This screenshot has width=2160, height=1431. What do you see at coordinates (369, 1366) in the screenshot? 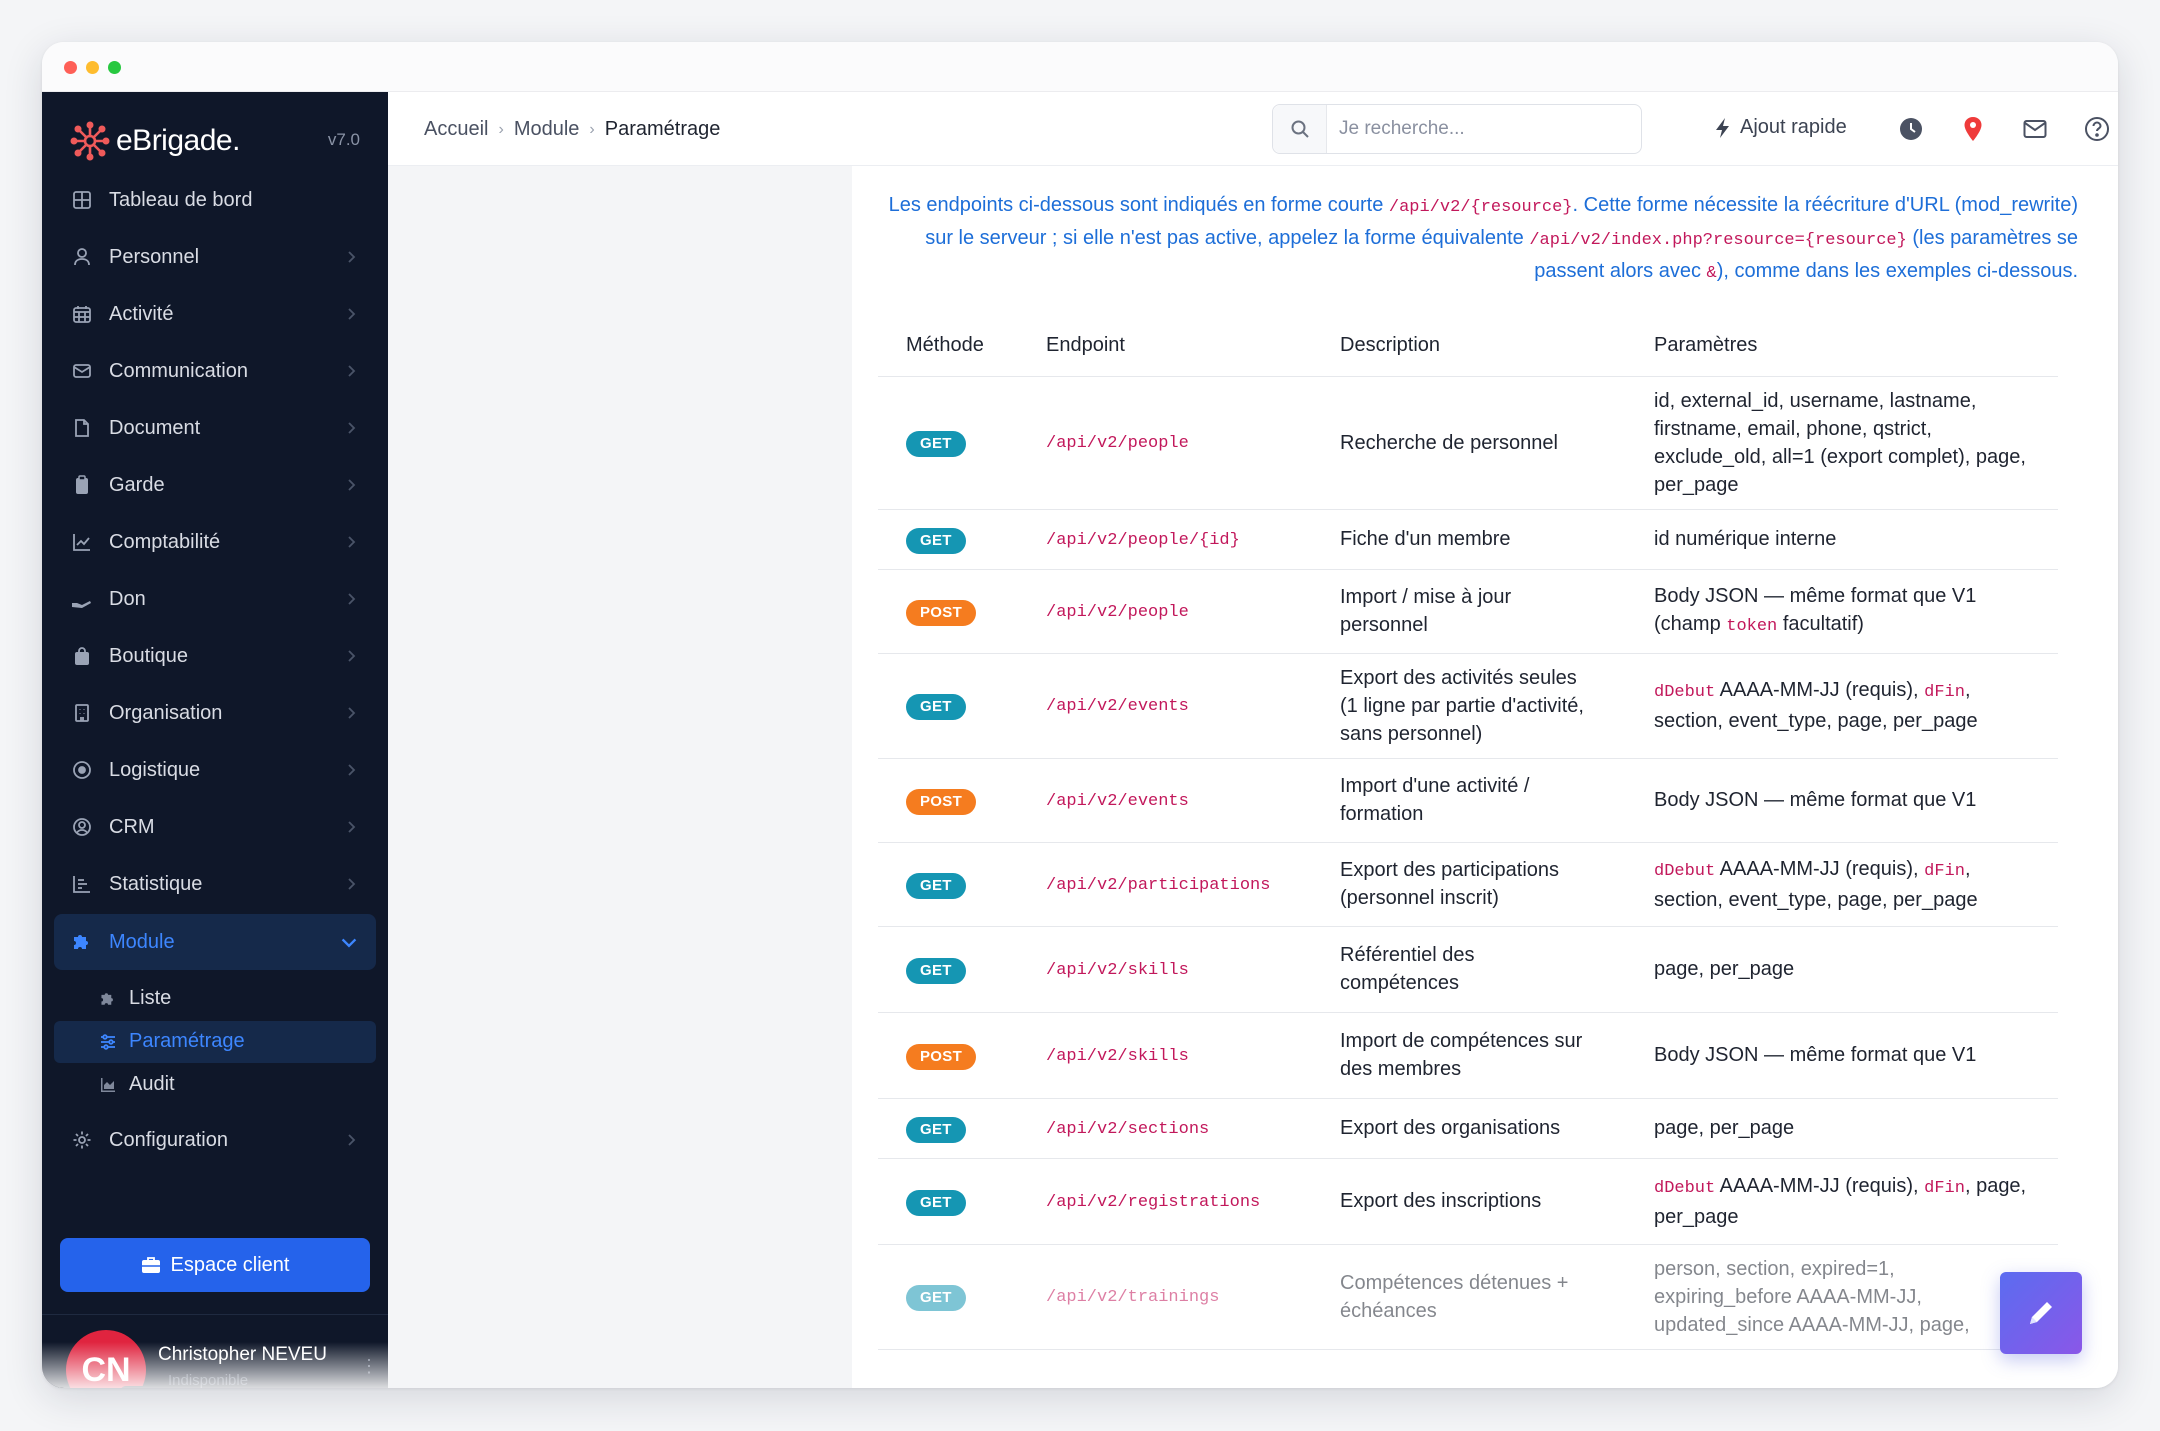
I see `more-options-icon: ⋮` at bounding box center [369, 1366].